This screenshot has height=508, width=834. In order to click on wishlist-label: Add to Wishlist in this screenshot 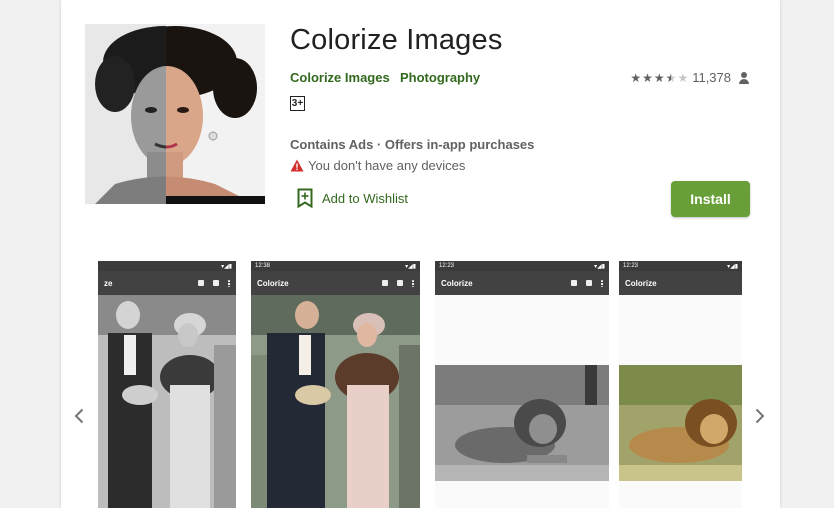, I will do `click(365, 198)`.